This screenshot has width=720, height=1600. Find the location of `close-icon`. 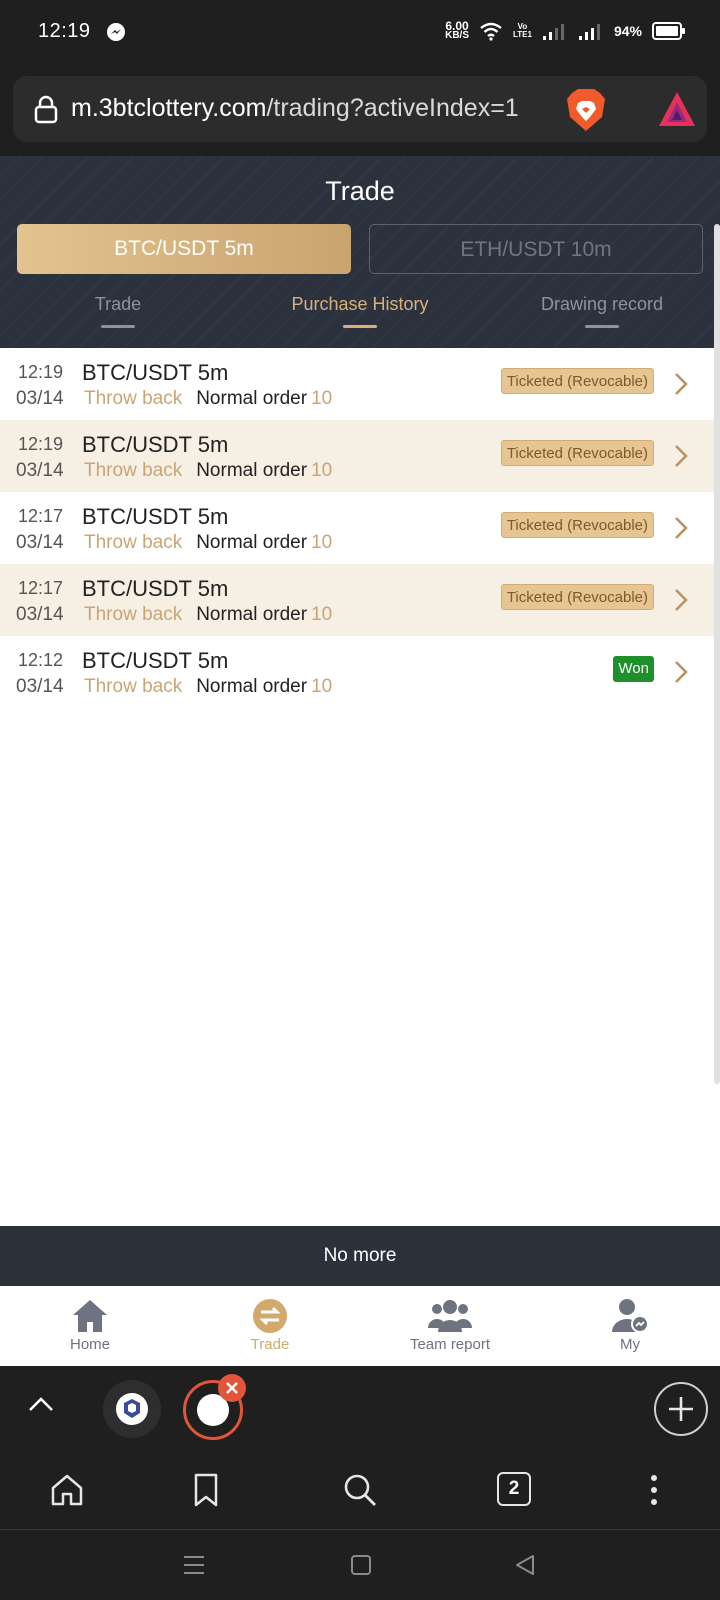

close-icon is located at coordinates (232, 1388).